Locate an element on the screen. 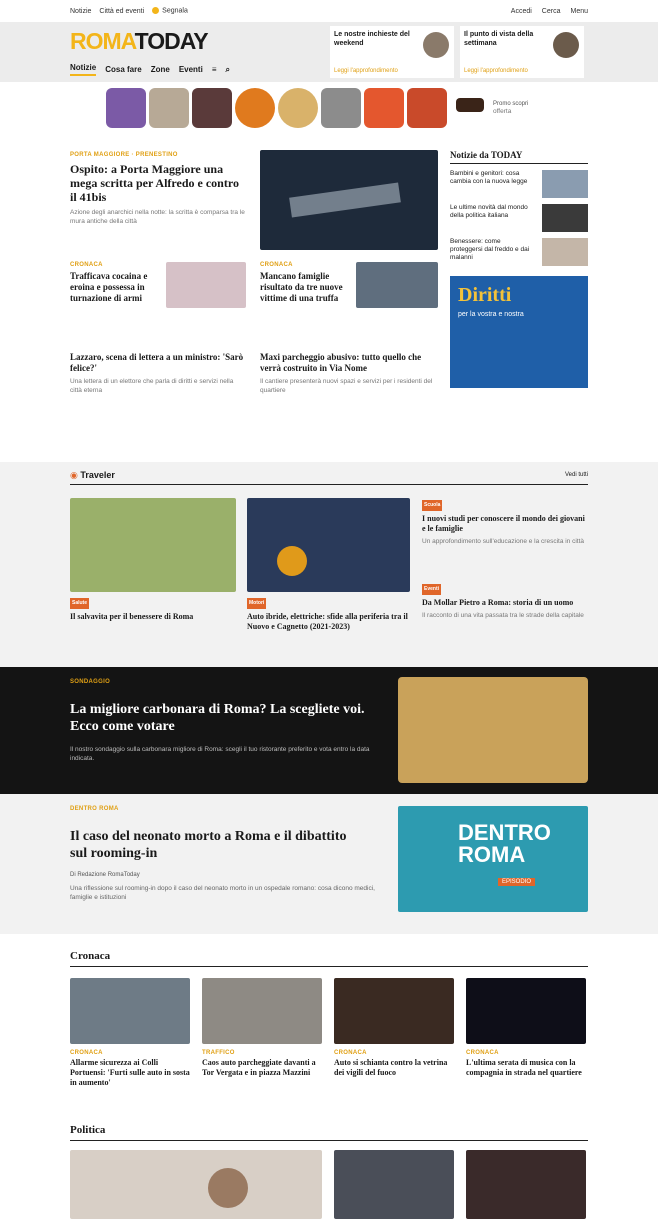  search-link: Cerca is located at coordinates (551, 11).